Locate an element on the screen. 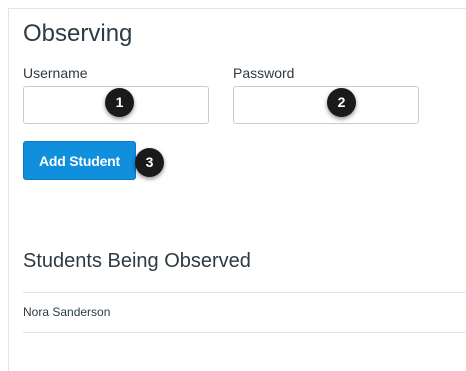 The width and height of the screenshot is (466, 371). callout-badge-2: 2 is located at coordinates (341, 102).